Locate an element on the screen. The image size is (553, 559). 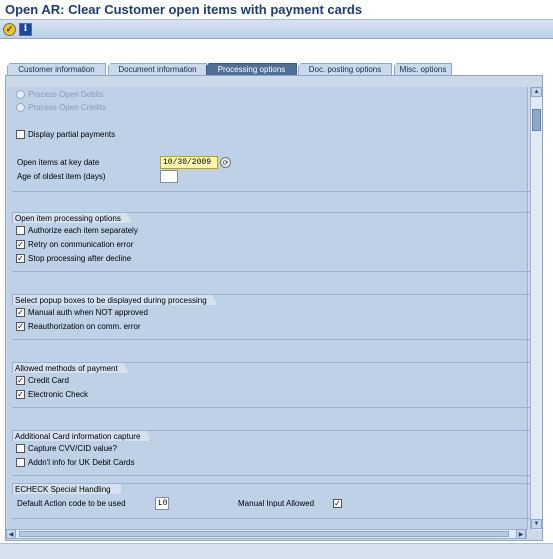
tab-processing-options: Processing options is located at coordinates (251, 69).